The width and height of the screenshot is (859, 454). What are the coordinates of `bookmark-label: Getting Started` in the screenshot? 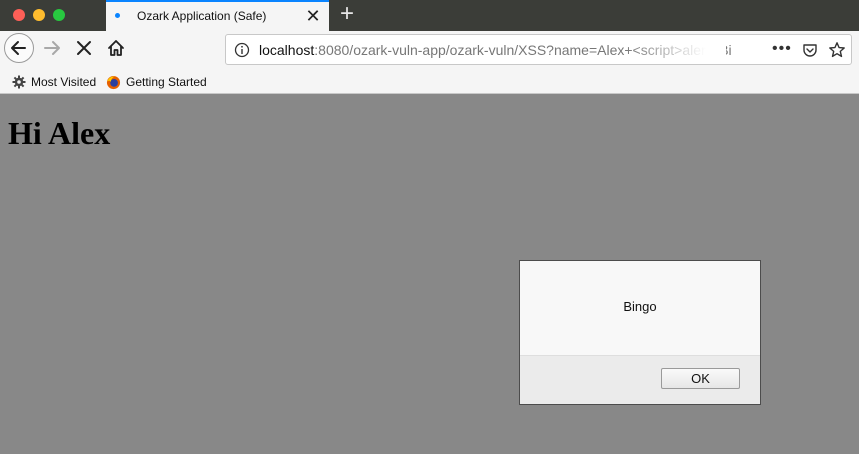 It's located at (166, 82).